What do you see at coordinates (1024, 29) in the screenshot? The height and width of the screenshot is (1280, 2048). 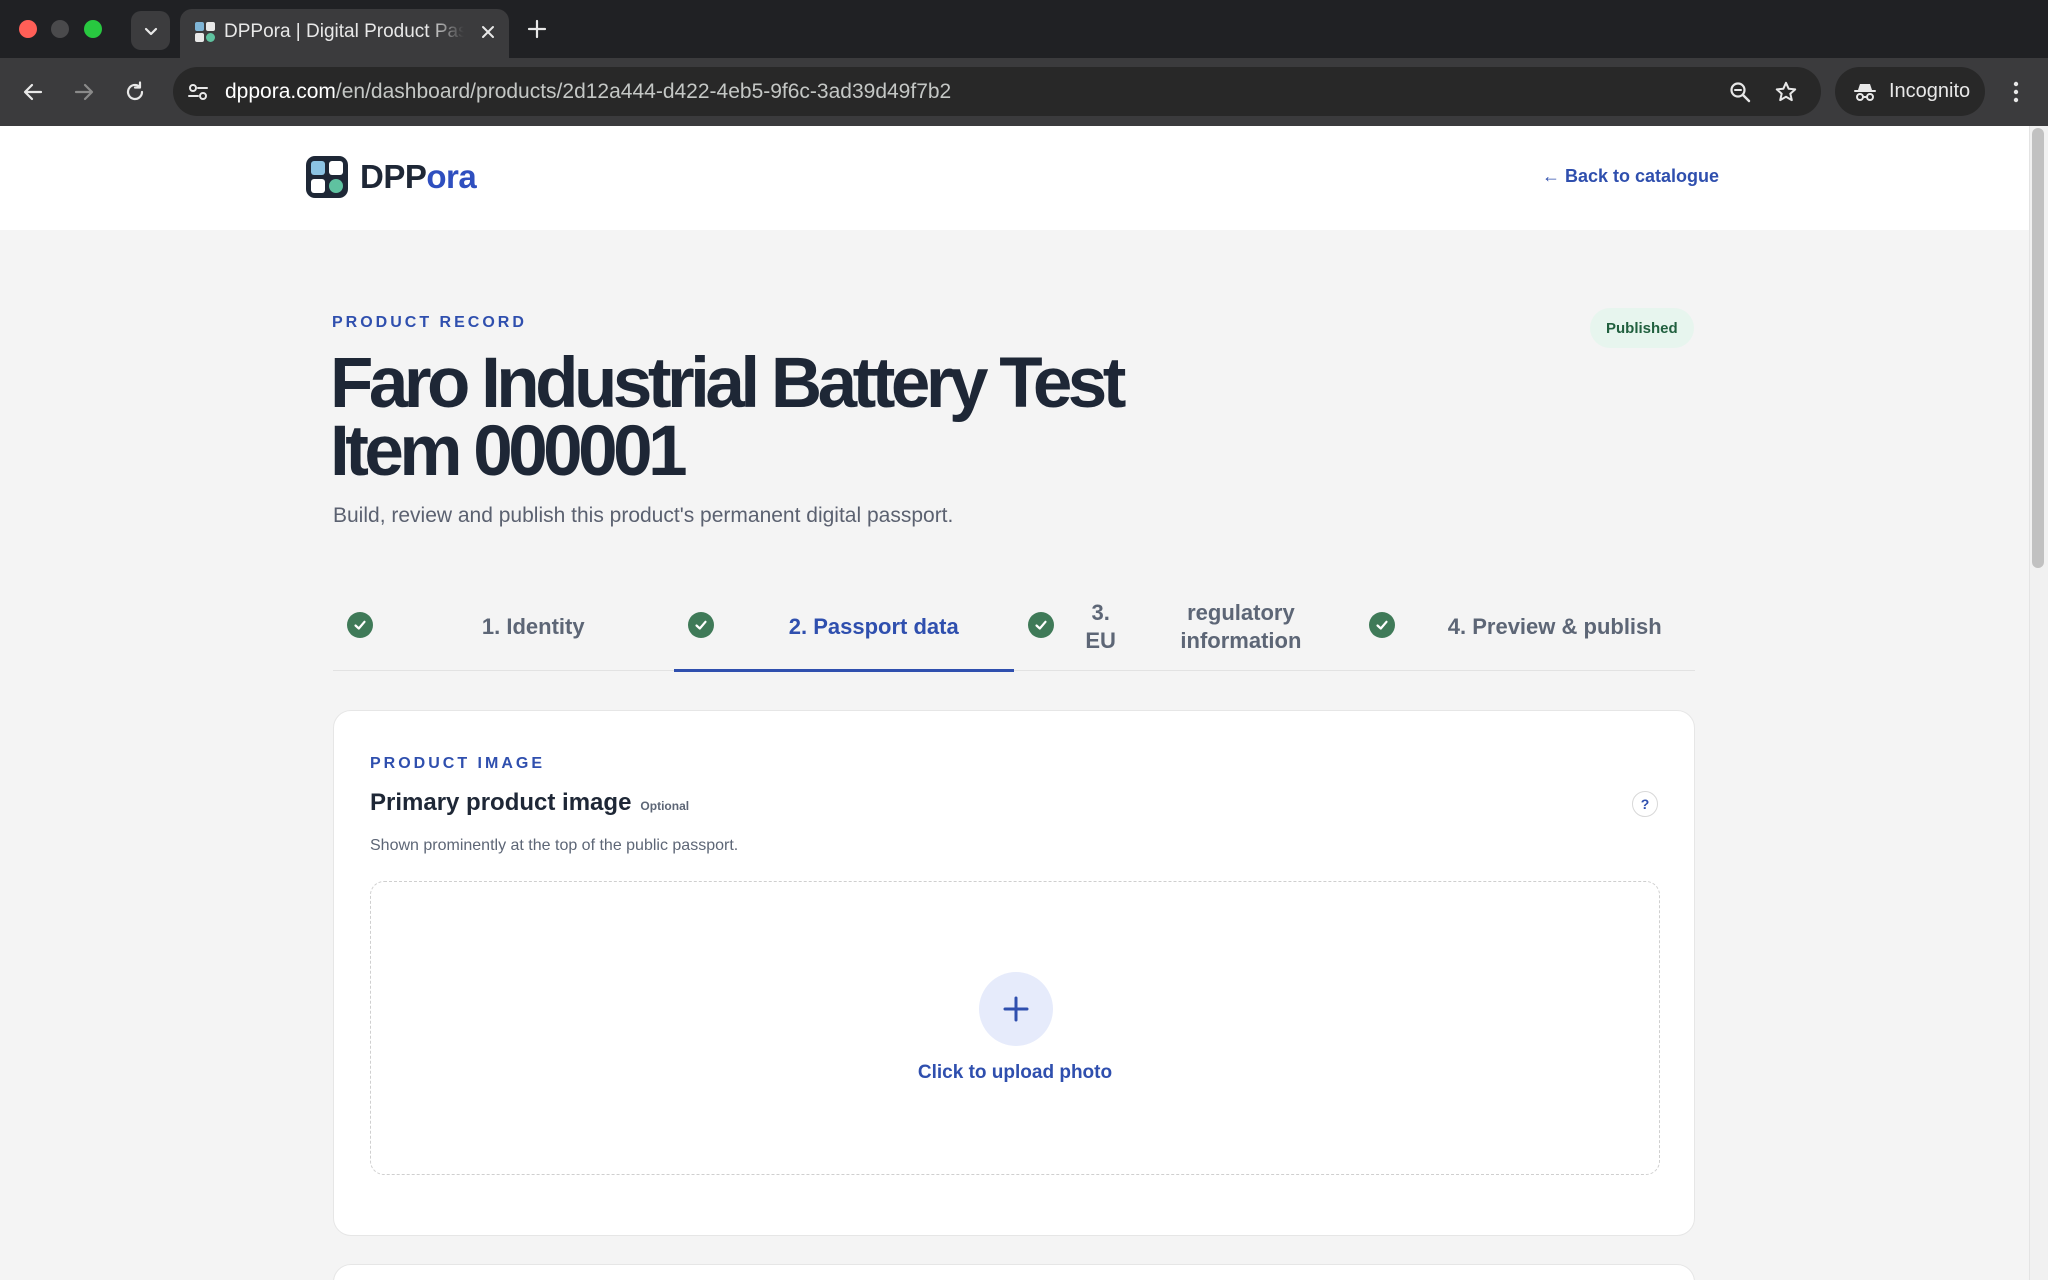 I see `browser-tab-strip: DPPora | Digital Product Passport` at bounding box center [1024, 29].